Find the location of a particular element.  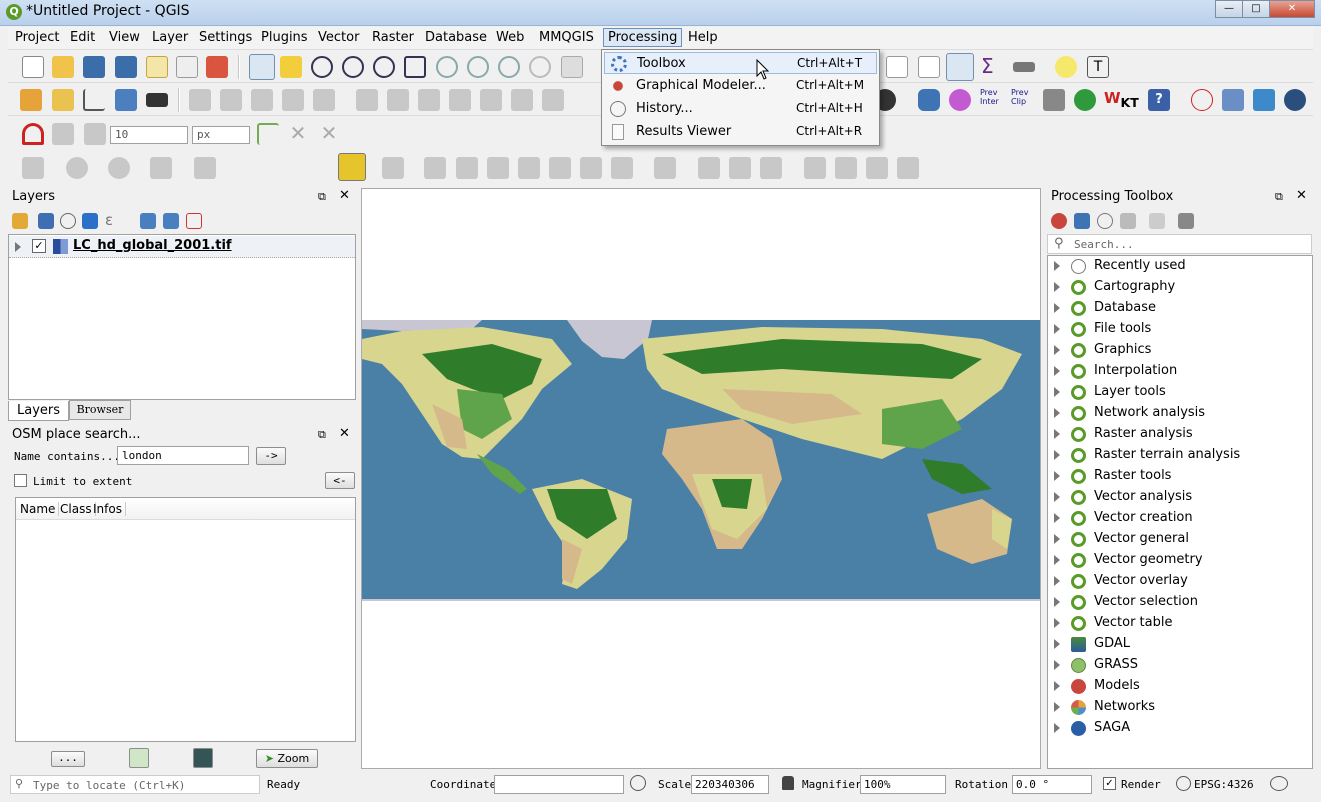

prev-inter-button: Prev Inter is located at coordinates (991, 97).